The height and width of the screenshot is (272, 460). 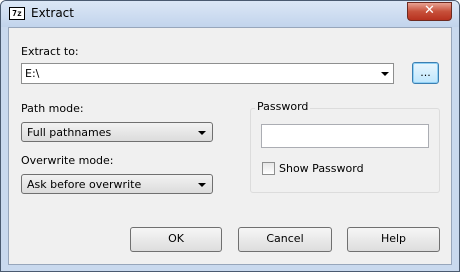 What do you see at coordinates (268, 168) in the screenshot?
I see `show-password-checkbox` at bounding box center [268, 168].